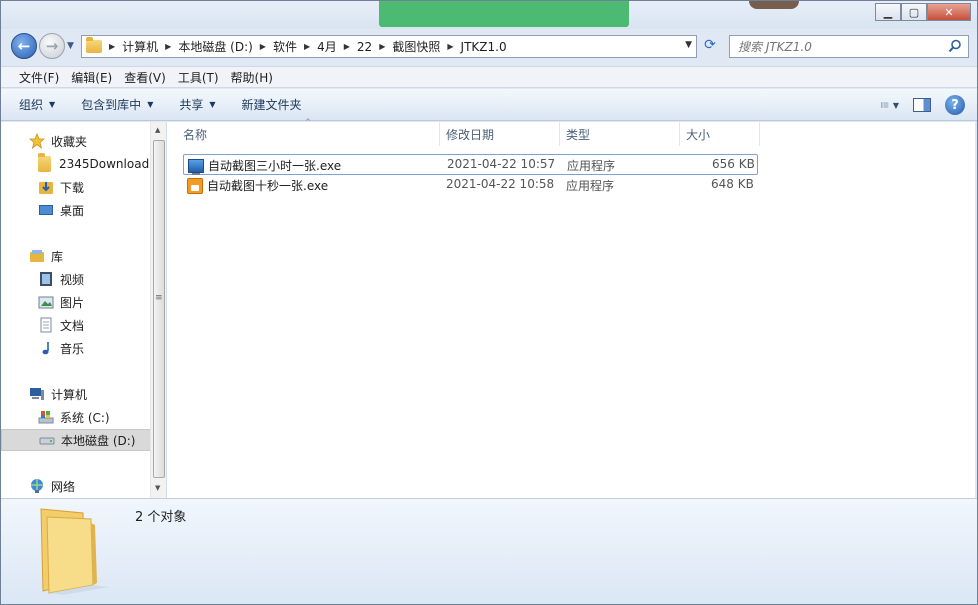 This screenshot has height=605, width=978. I want to click on background-banner, so click(504, 14).